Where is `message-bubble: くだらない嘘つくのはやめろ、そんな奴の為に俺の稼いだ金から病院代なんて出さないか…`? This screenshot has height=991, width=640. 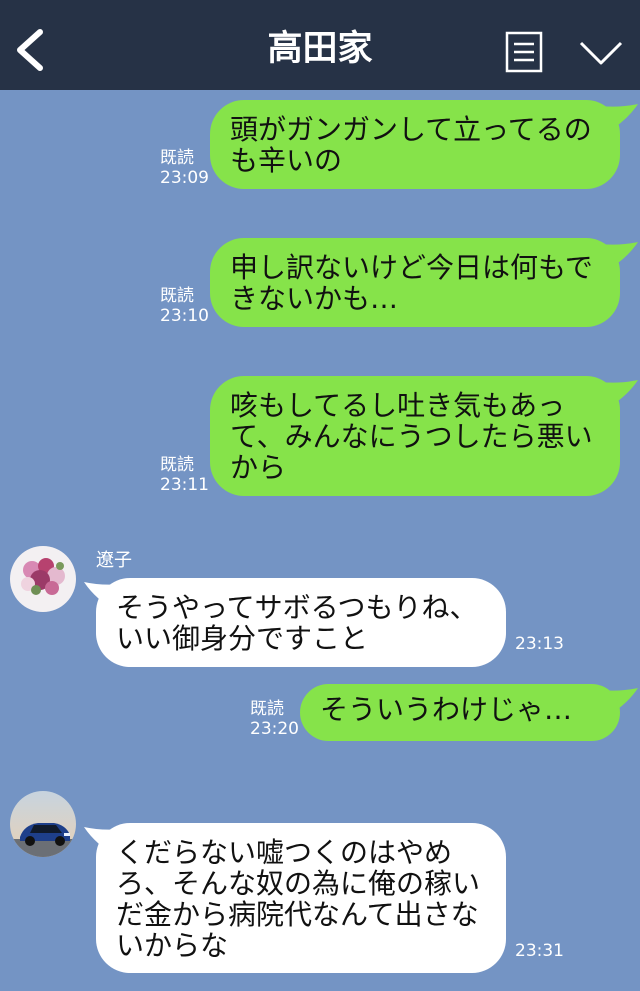
message-bubble: くだらない嘘つくのはやめろ、そんな奴の為に俺の稼いだ金から病院代なんて出さないか… is located at coordinates (301, 898).